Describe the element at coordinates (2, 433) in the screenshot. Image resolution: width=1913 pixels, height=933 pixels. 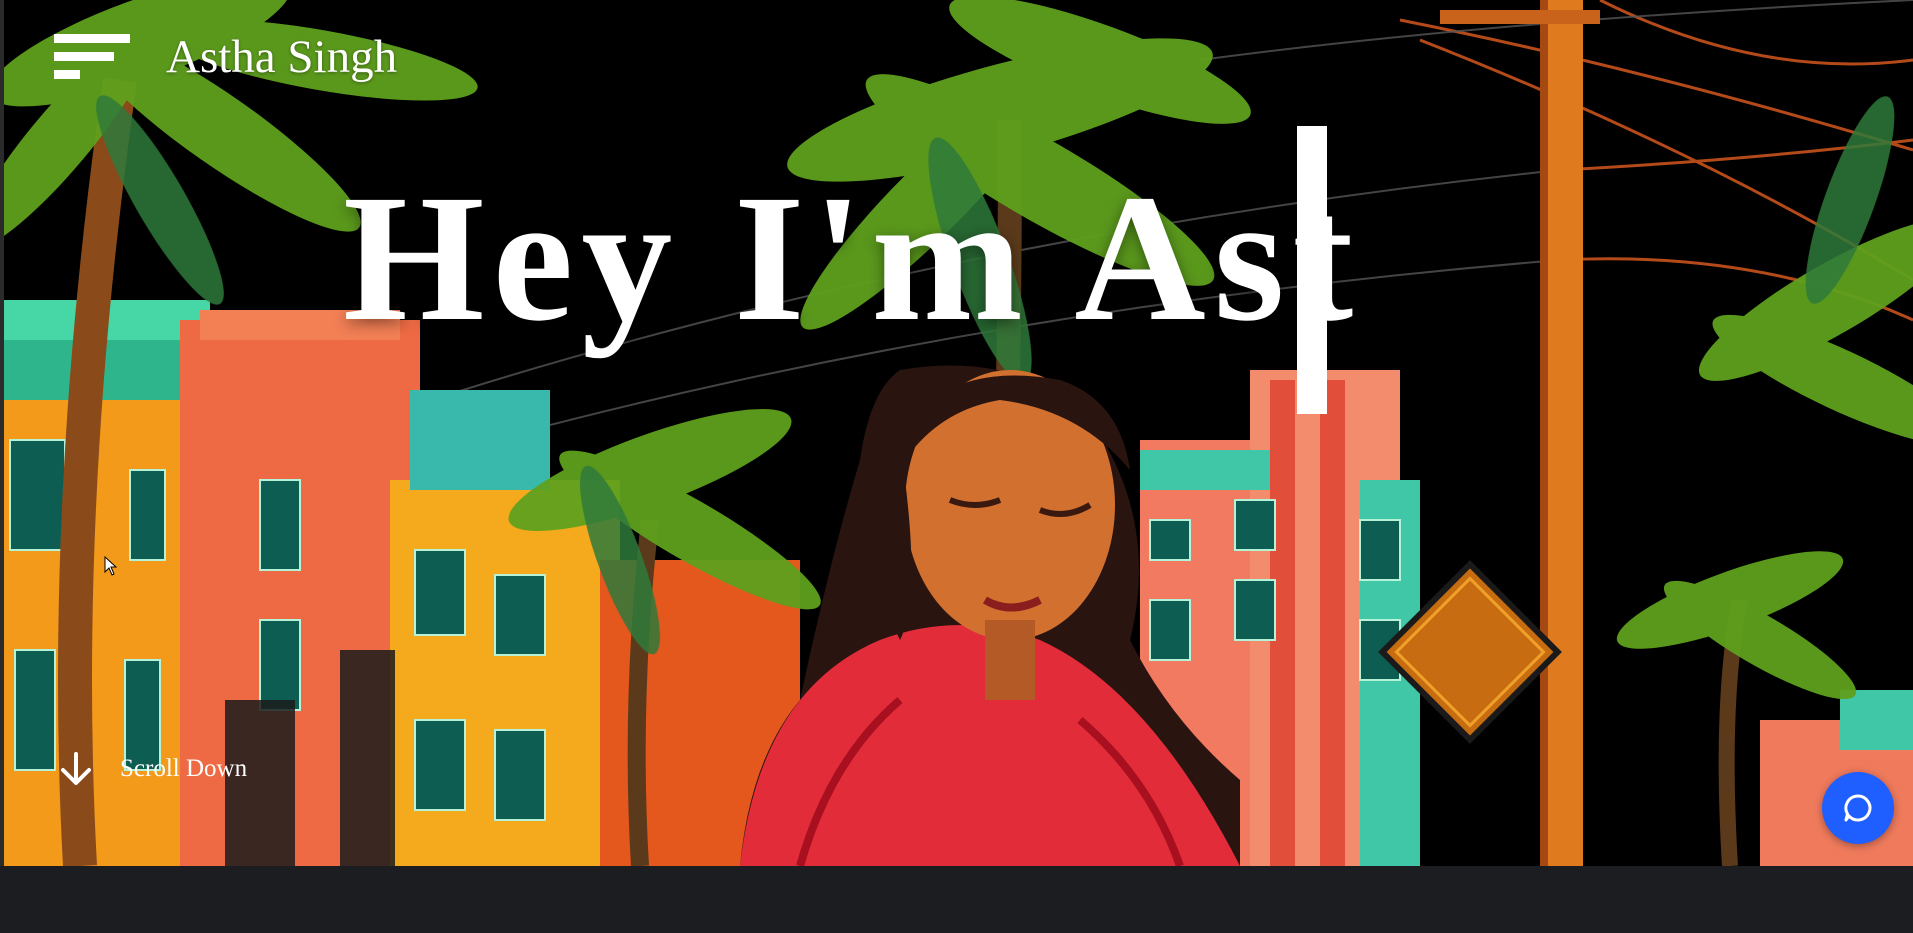
I see `page-edge` at that location.